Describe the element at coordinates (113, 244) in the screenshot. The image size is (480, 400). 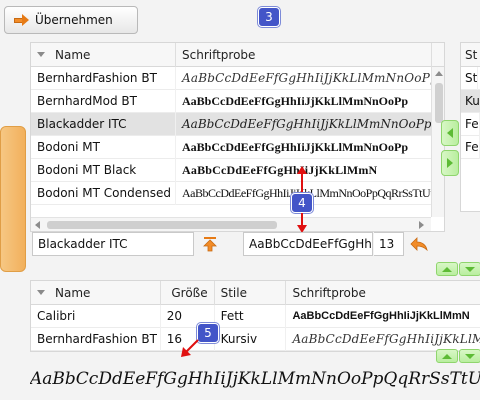
I see `font-name-input: Blackadder ITC` at that location.